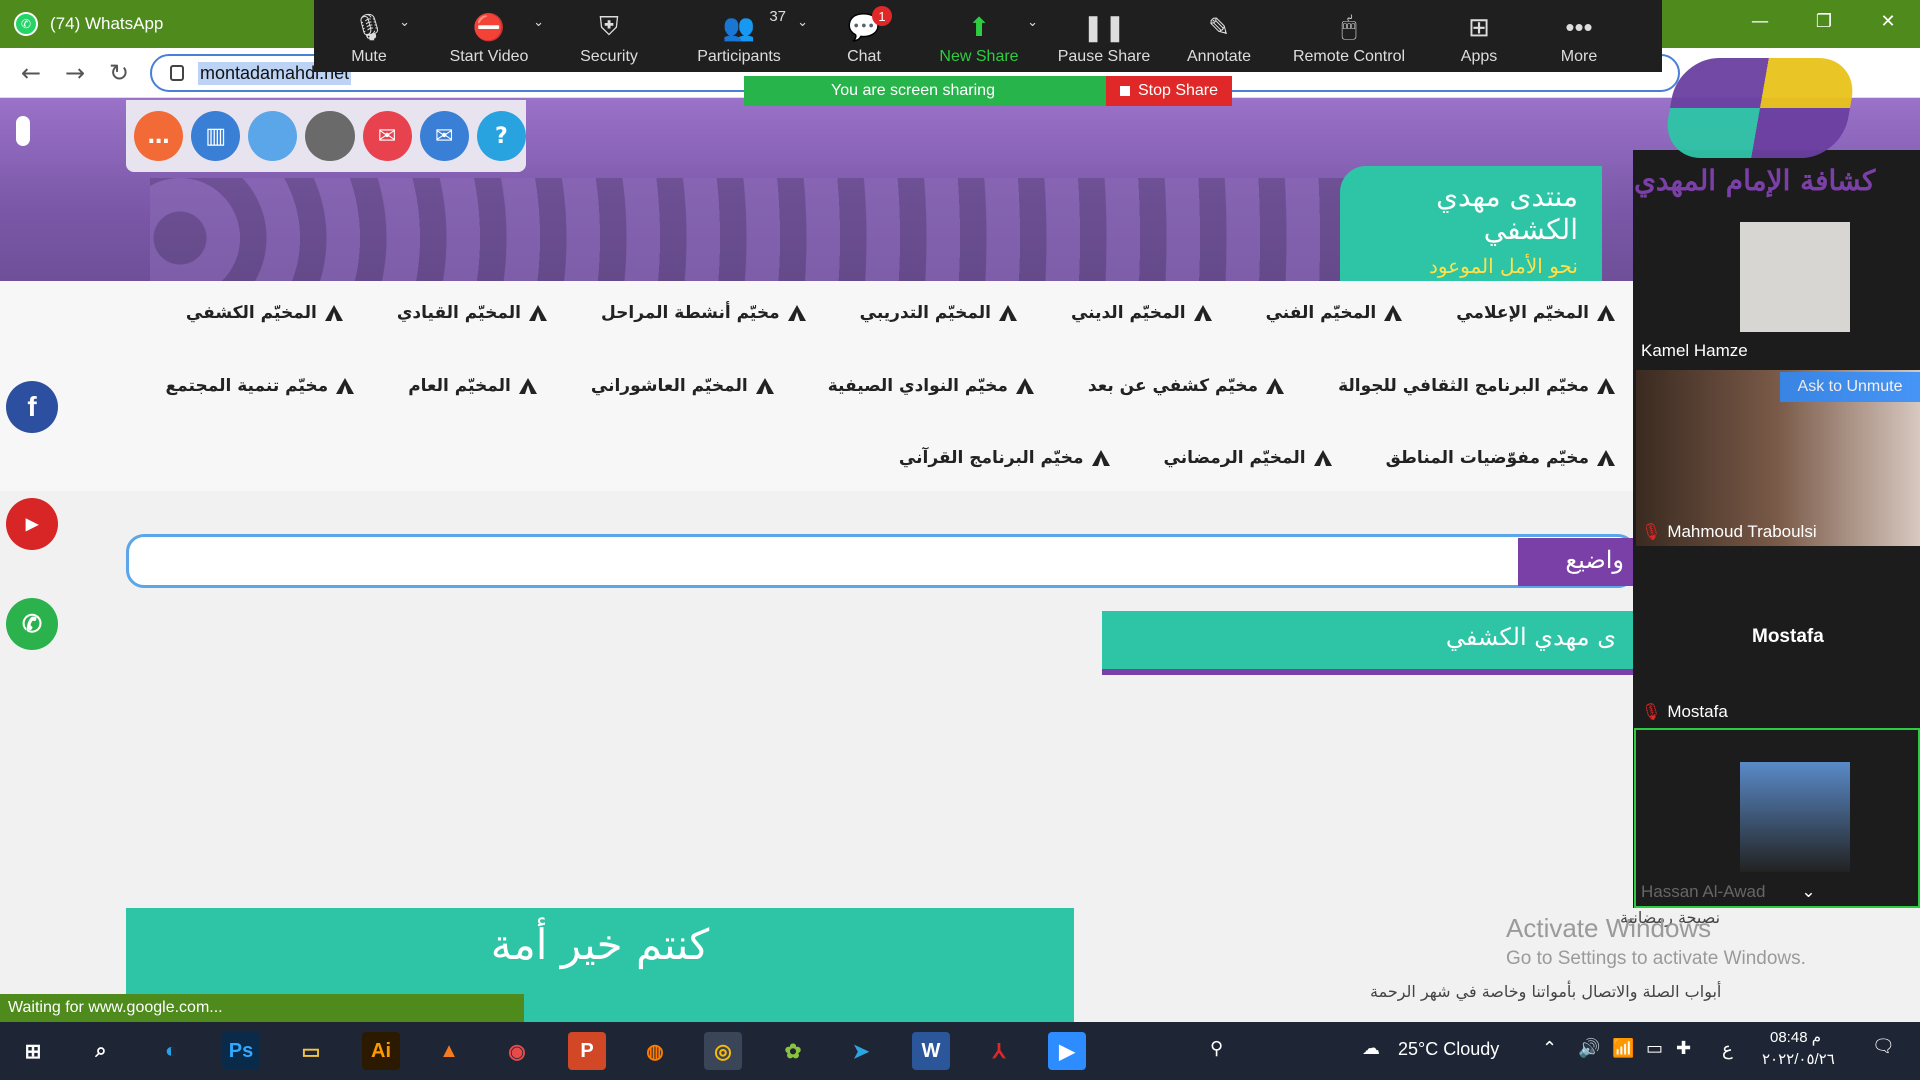  What do you see at coordinates (330, 136) in the screenshot?
I see `circle-gray-icon` at bounding box center [330, 136].